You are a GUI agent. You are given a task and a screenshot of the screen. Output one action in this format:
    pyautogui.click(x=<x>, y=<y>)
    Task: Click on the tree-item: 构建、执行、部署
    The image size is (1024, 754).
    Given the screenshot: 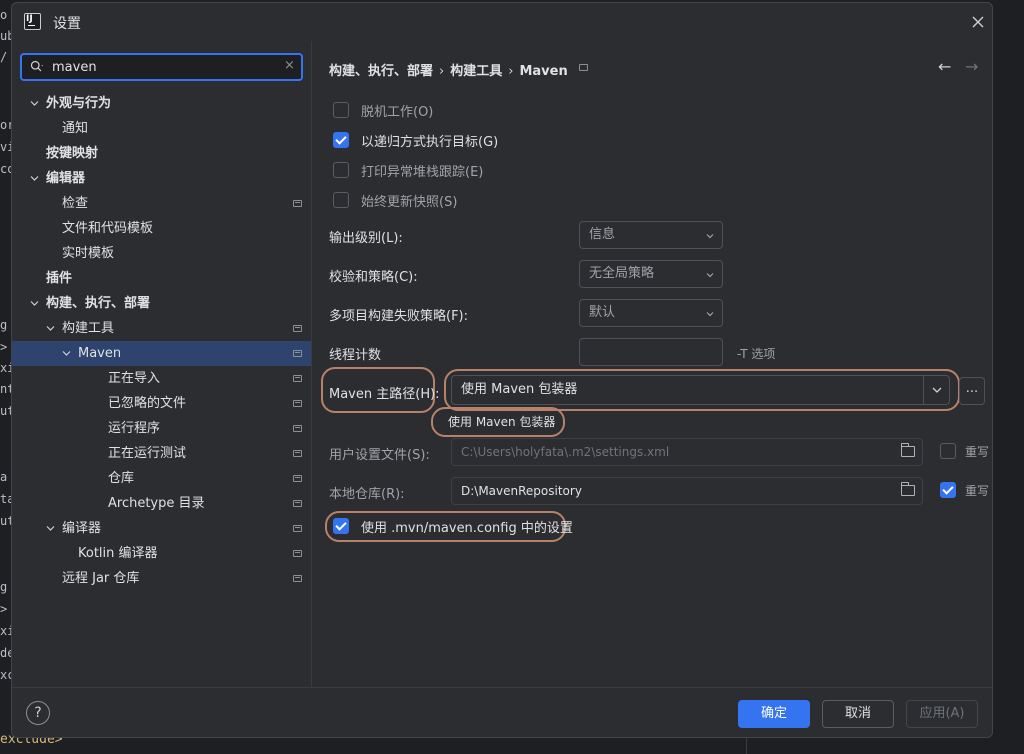 What is the action you would take?
    pyautogui.click(x=161, y=303)
    